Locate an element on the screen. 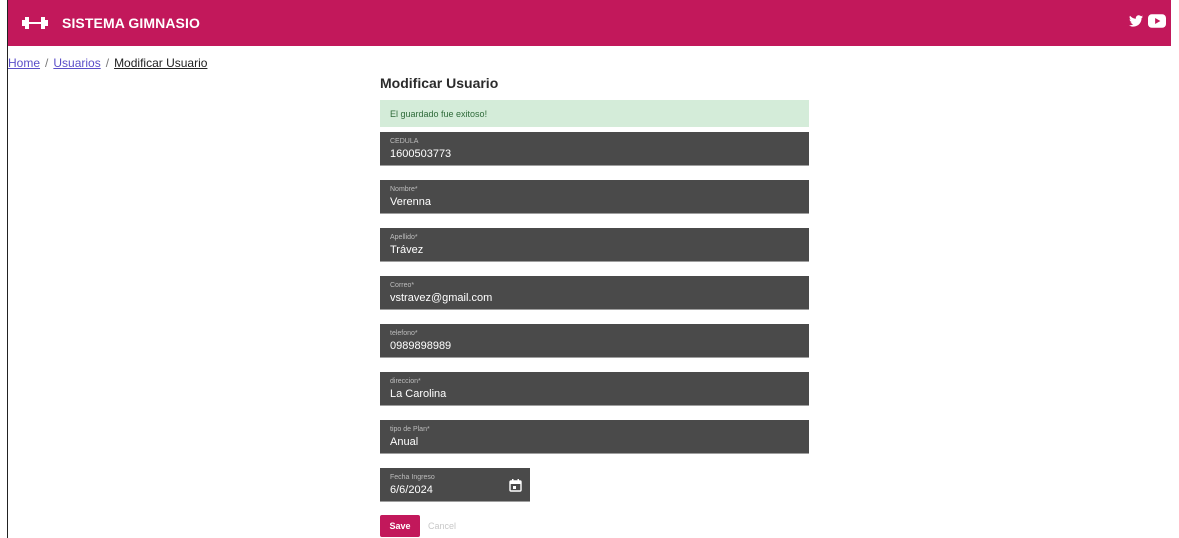  top-navbar: SISTEMA GIMNASIO is located at coordinates (589, 23).